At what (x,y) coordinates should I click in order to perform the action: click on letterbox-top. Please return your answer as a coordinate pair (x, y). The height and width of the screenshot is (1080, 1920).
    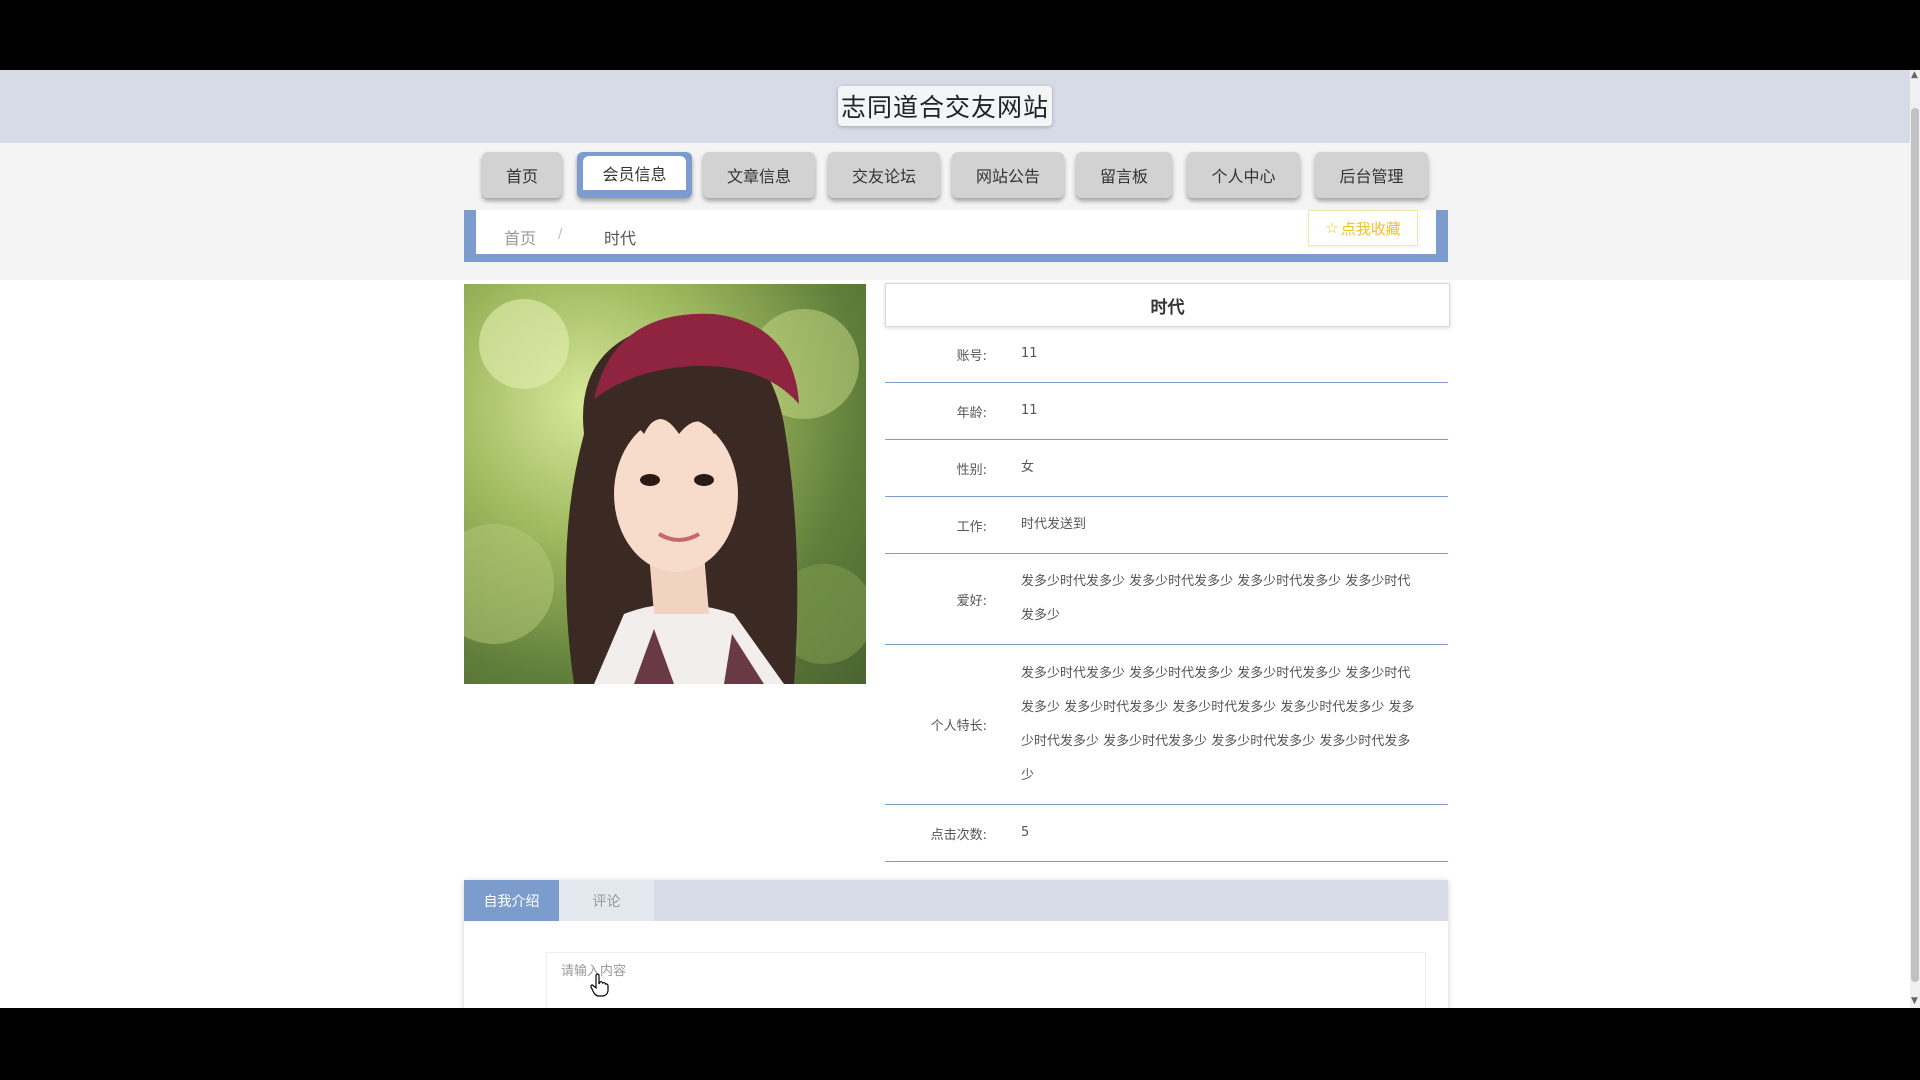
    Looking at the image, I should click on (960, 35).